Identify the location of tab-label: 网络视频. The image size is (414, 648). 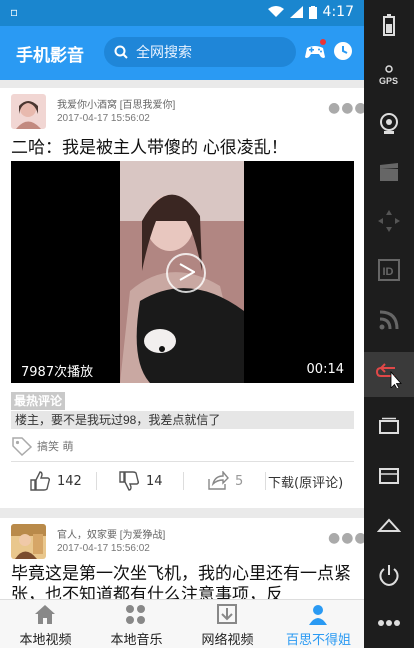
(227, 639).